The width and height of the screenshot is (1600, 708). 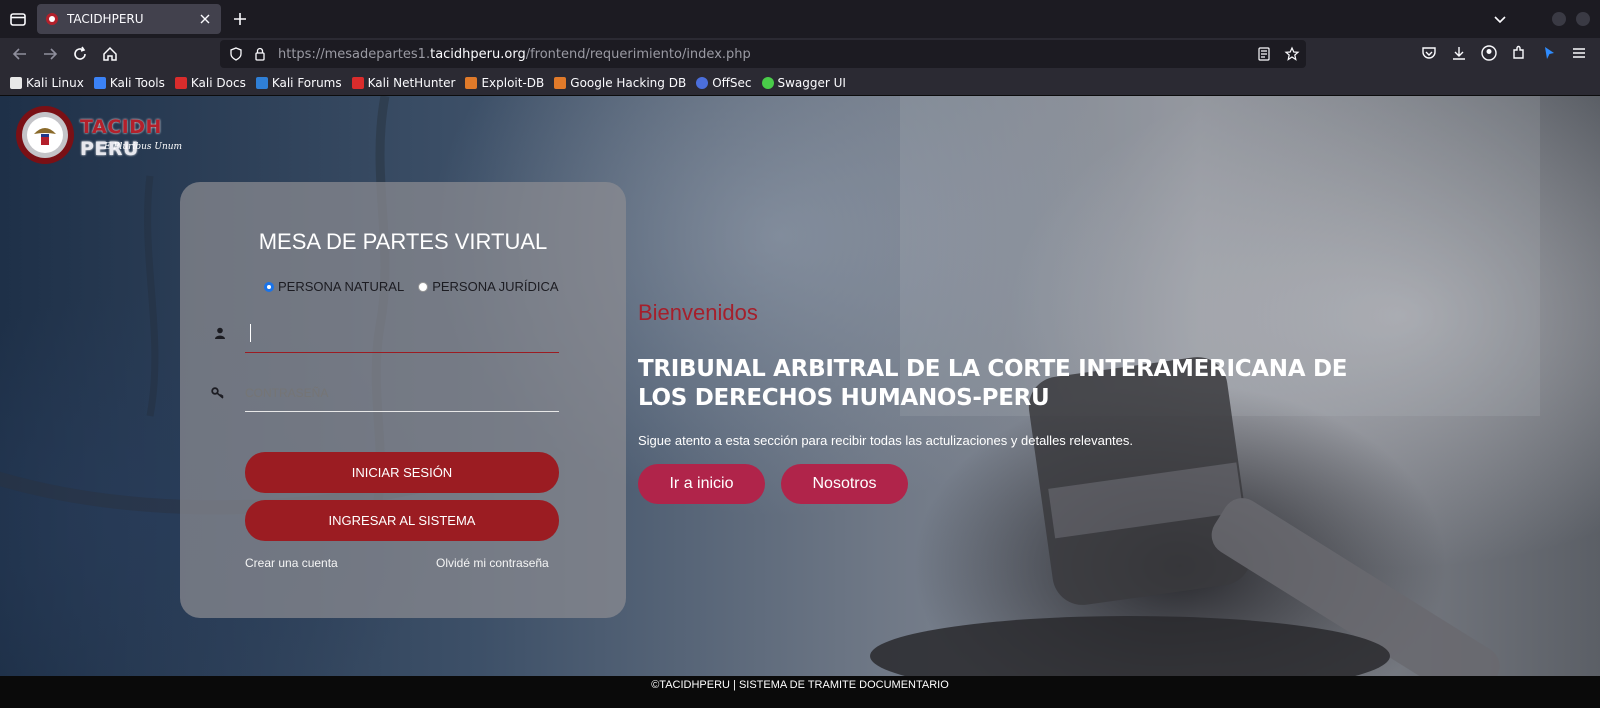 What do you see at coordinates (803, 83) in the screenshot?
I see `bookmark-item: Swagger UI` at bounding box center [803, 83].